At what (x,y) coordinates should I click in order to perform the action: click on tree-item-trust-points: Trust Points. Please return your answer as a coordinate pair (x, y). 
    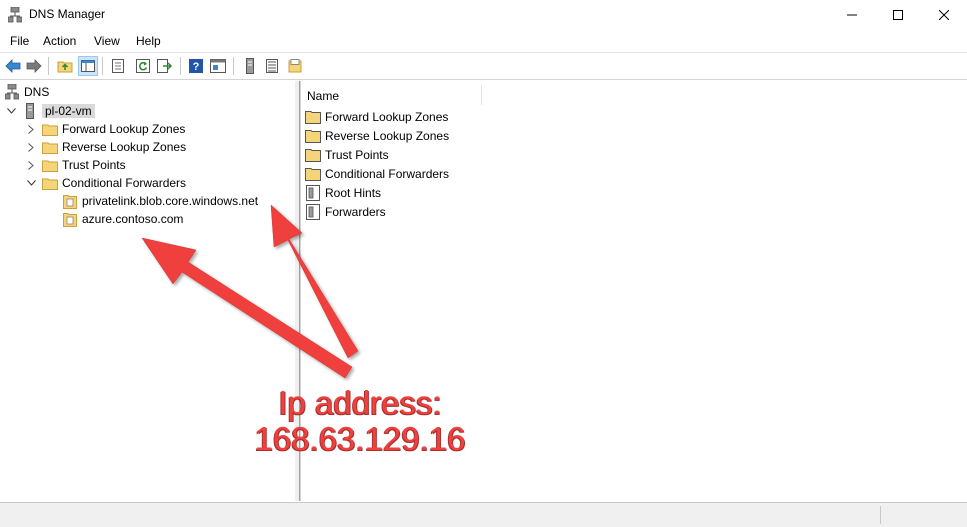
    Looking at the image, I should click on (75, 165).